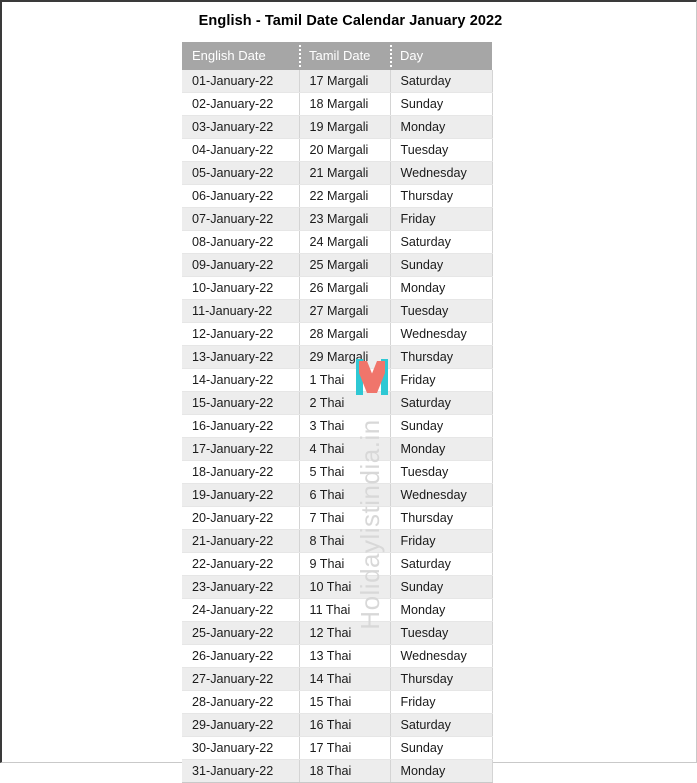 This screenshot has width=697, height=783. Describe the element at coordinates (241, 725) in the screenshot. I see `cell-english-date: 29-January-22` at that location.